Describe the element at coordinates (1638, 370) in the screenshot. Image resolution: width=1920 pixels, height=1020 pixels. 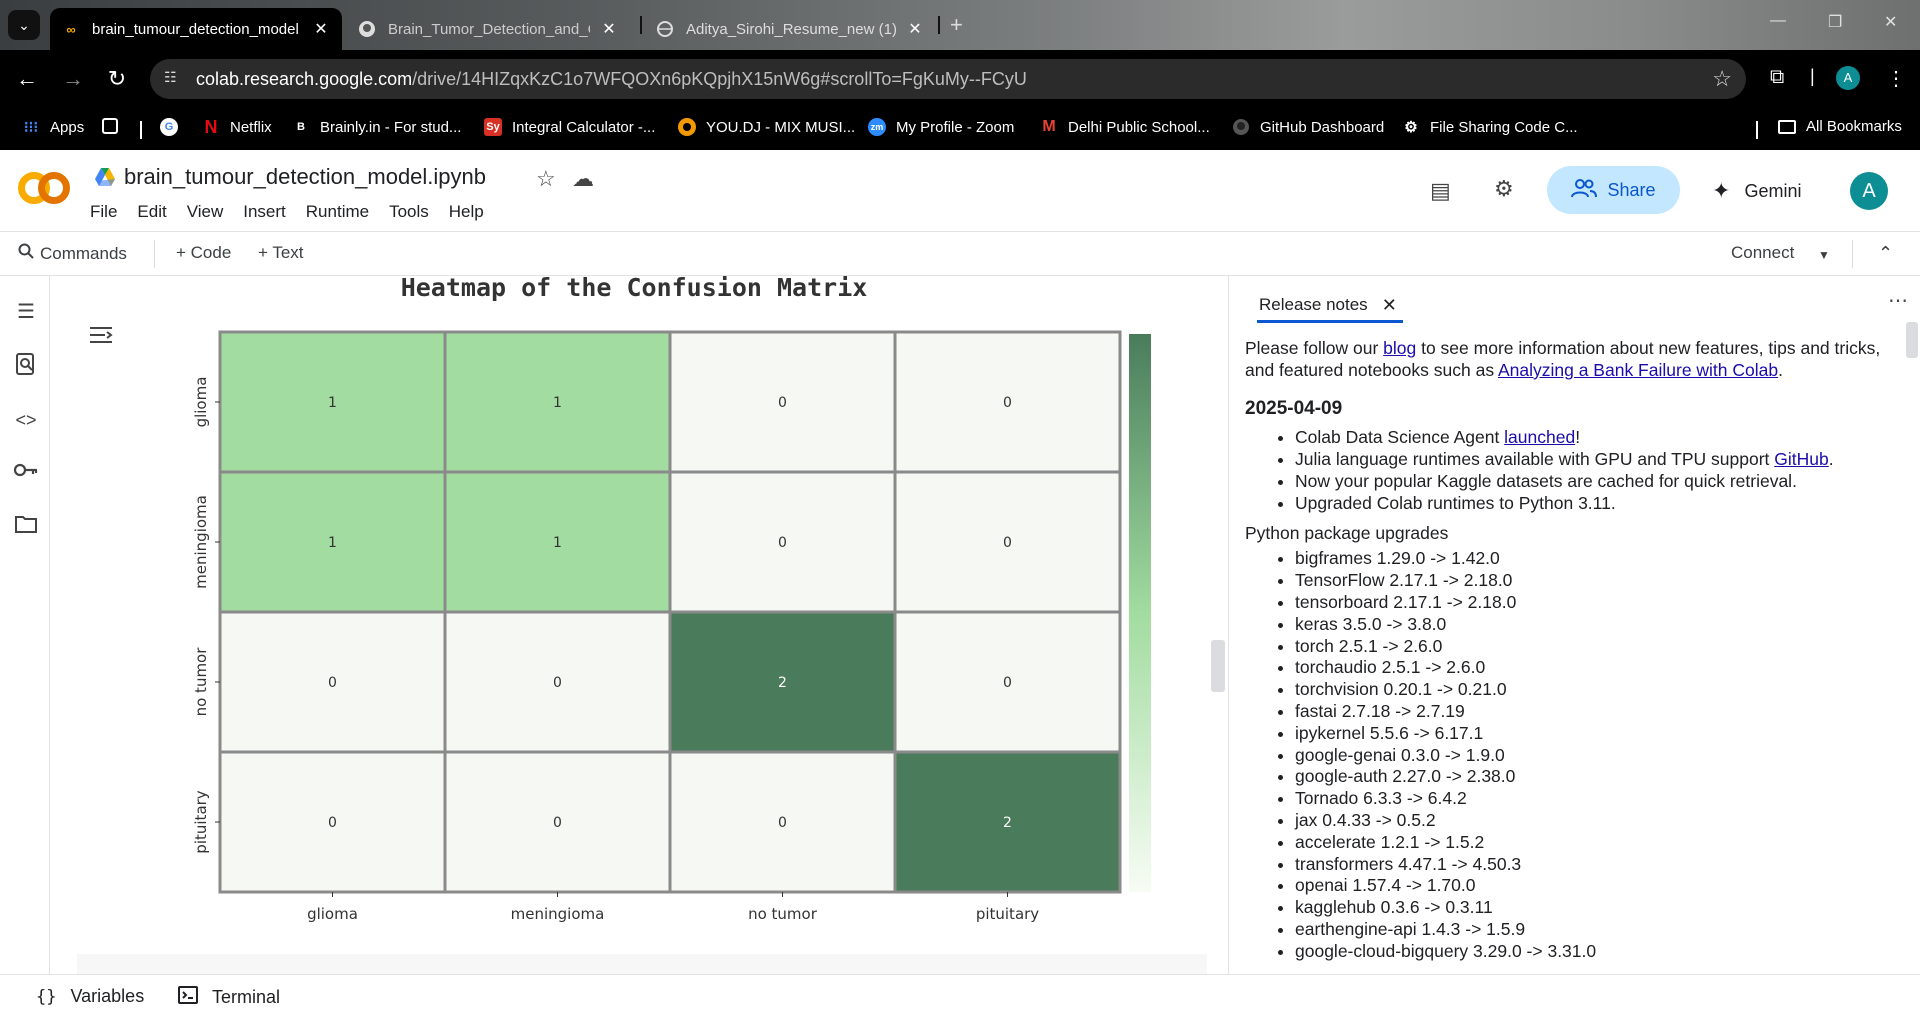
I see `featured-notebook-link: Analyzing a Bank Failure with Colab` at that location.